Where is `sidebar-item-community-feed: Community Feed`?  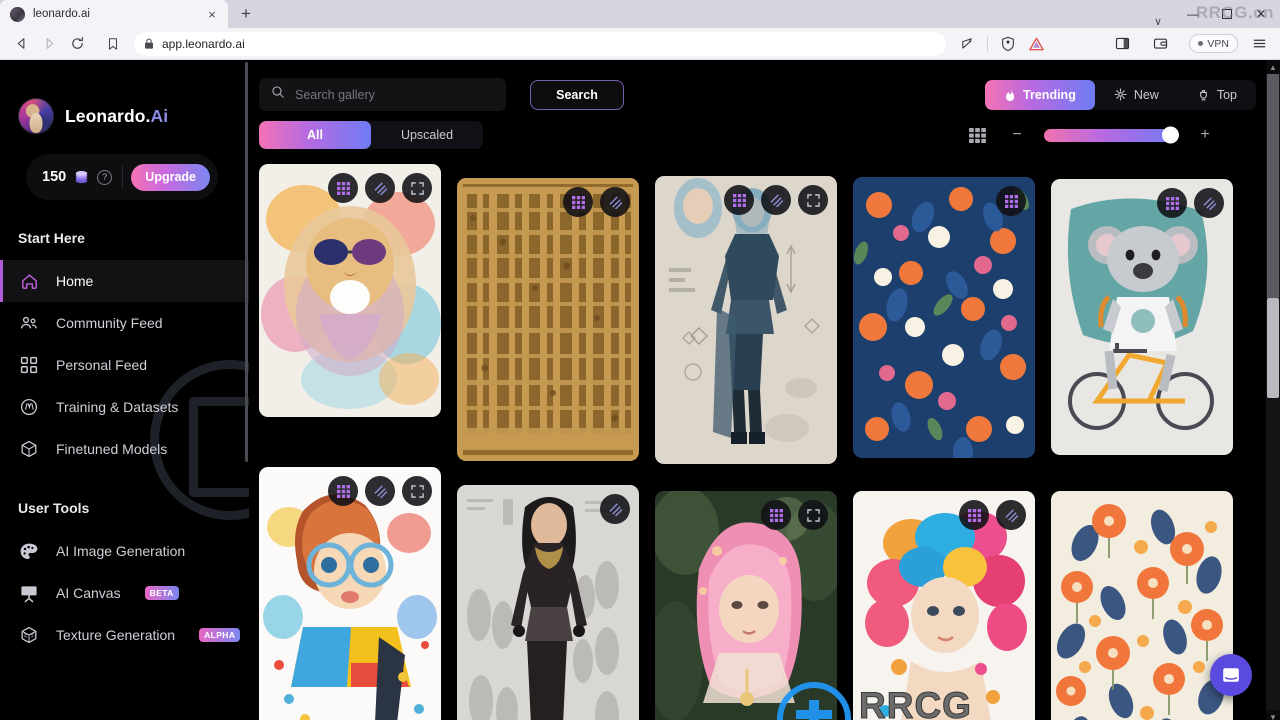
sidebar-item-community-feed: Community Feed is located at coordinates (124, 323).